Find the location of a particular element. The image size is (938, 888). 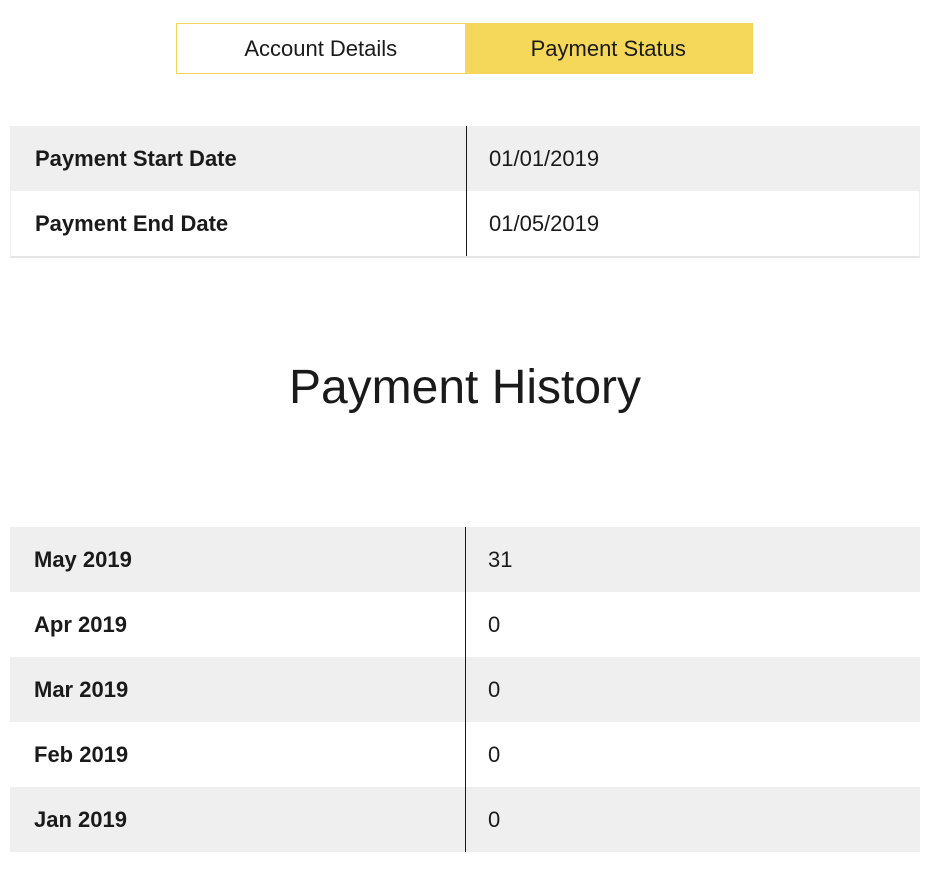

payment-end-date-label: Payment End Date is located at coordinates (132, 223).